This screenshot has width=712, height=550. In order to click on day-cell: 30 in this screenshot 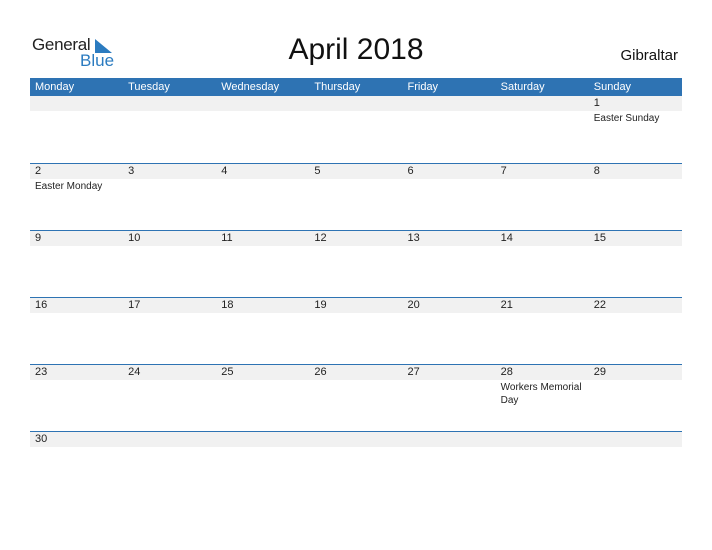, I will do `click(76, 439)`.